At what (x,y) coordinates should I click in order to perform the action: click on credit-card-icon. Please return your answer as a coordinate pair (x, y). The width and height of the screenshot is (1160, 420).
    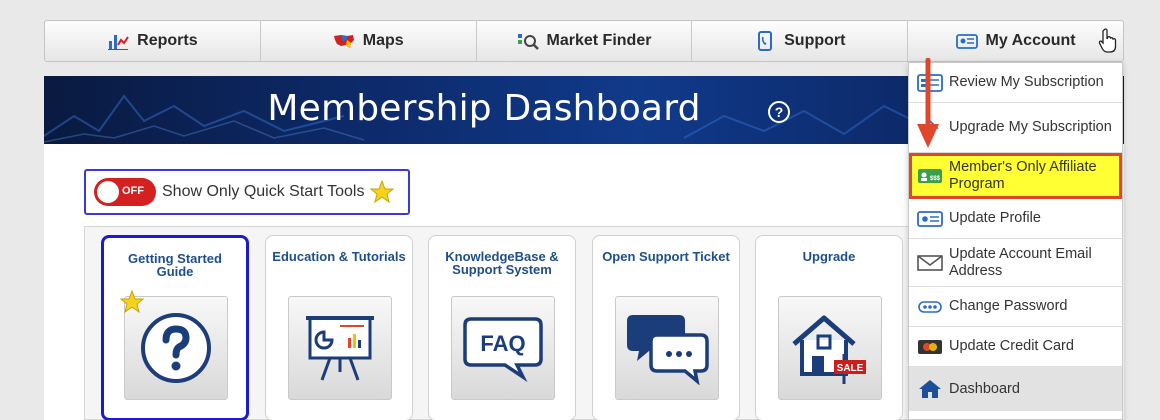
    Looking at the image, I should click on (930, 346).